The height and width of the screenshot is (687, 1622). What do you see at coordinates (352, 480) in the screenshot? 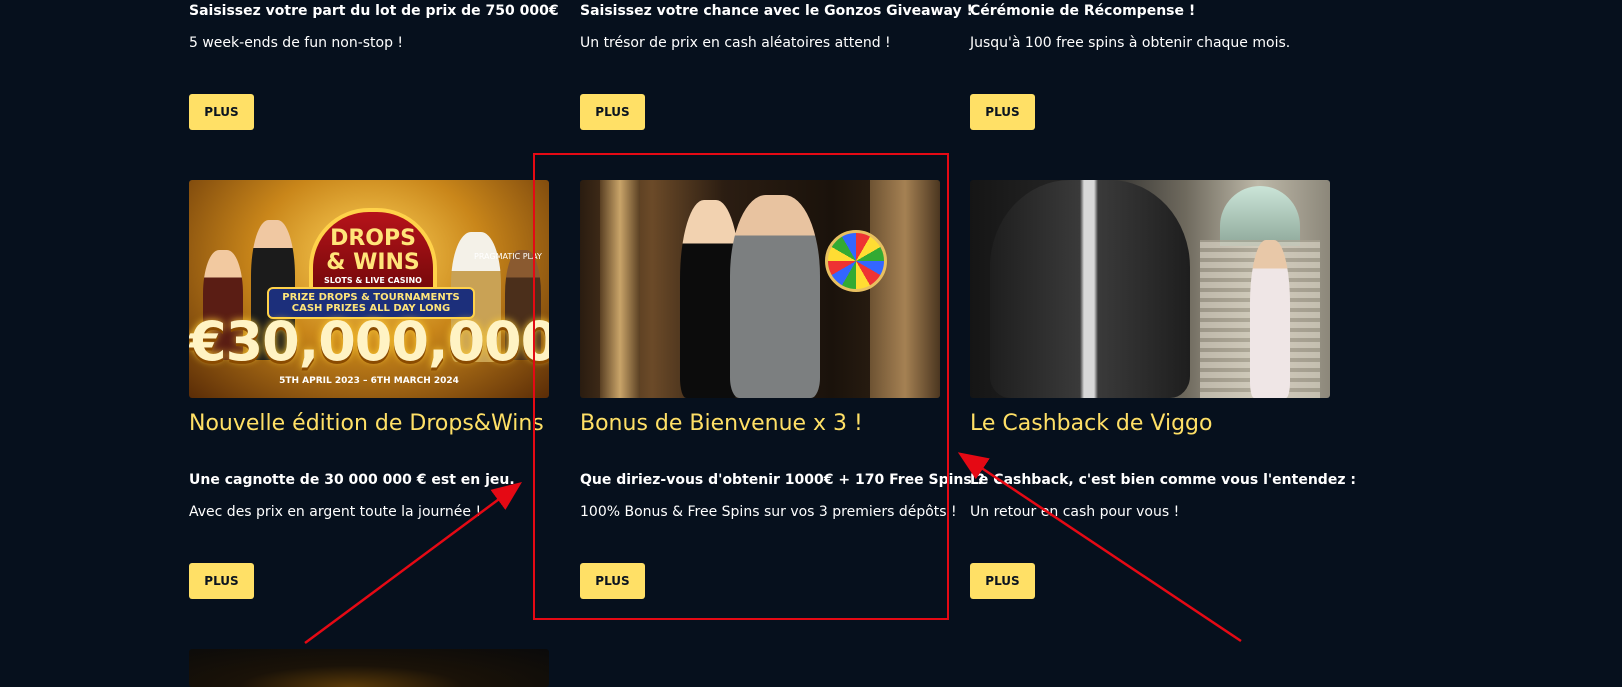
I see `card-1-headline: Une cagnotte de 30 000 000 € est en jeu.` at bounding box center [352, 480].